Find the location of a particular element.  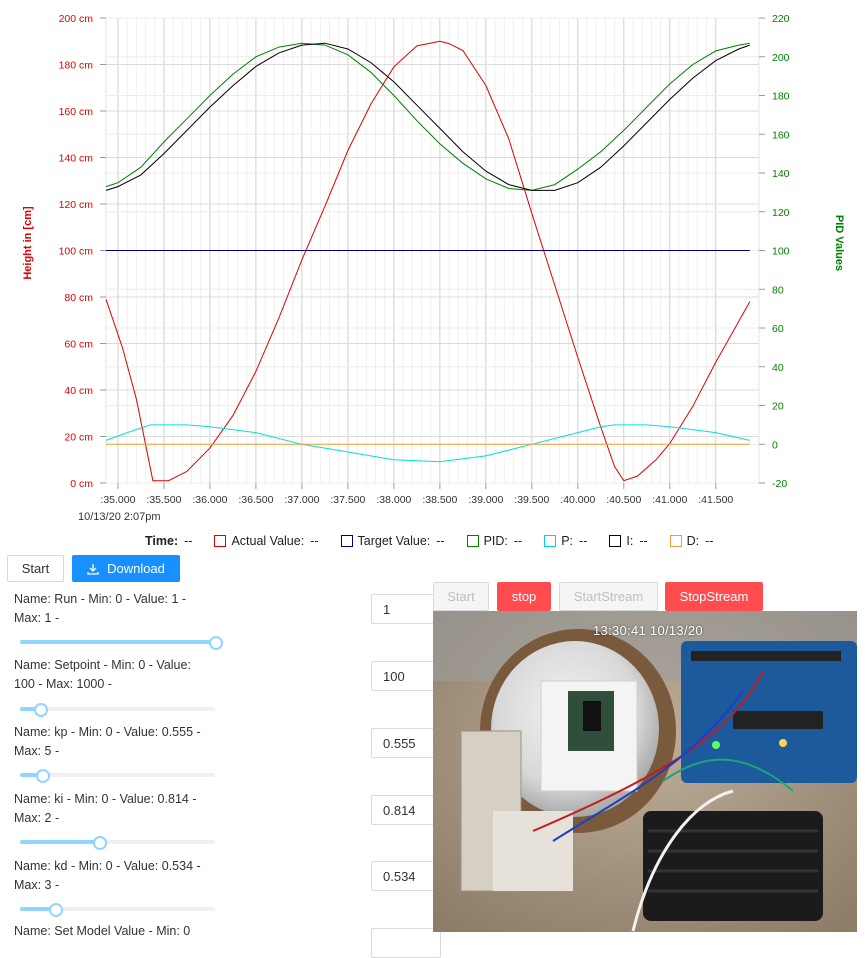

y-right-tick-label: -20 is located at coordinates (779, 484).